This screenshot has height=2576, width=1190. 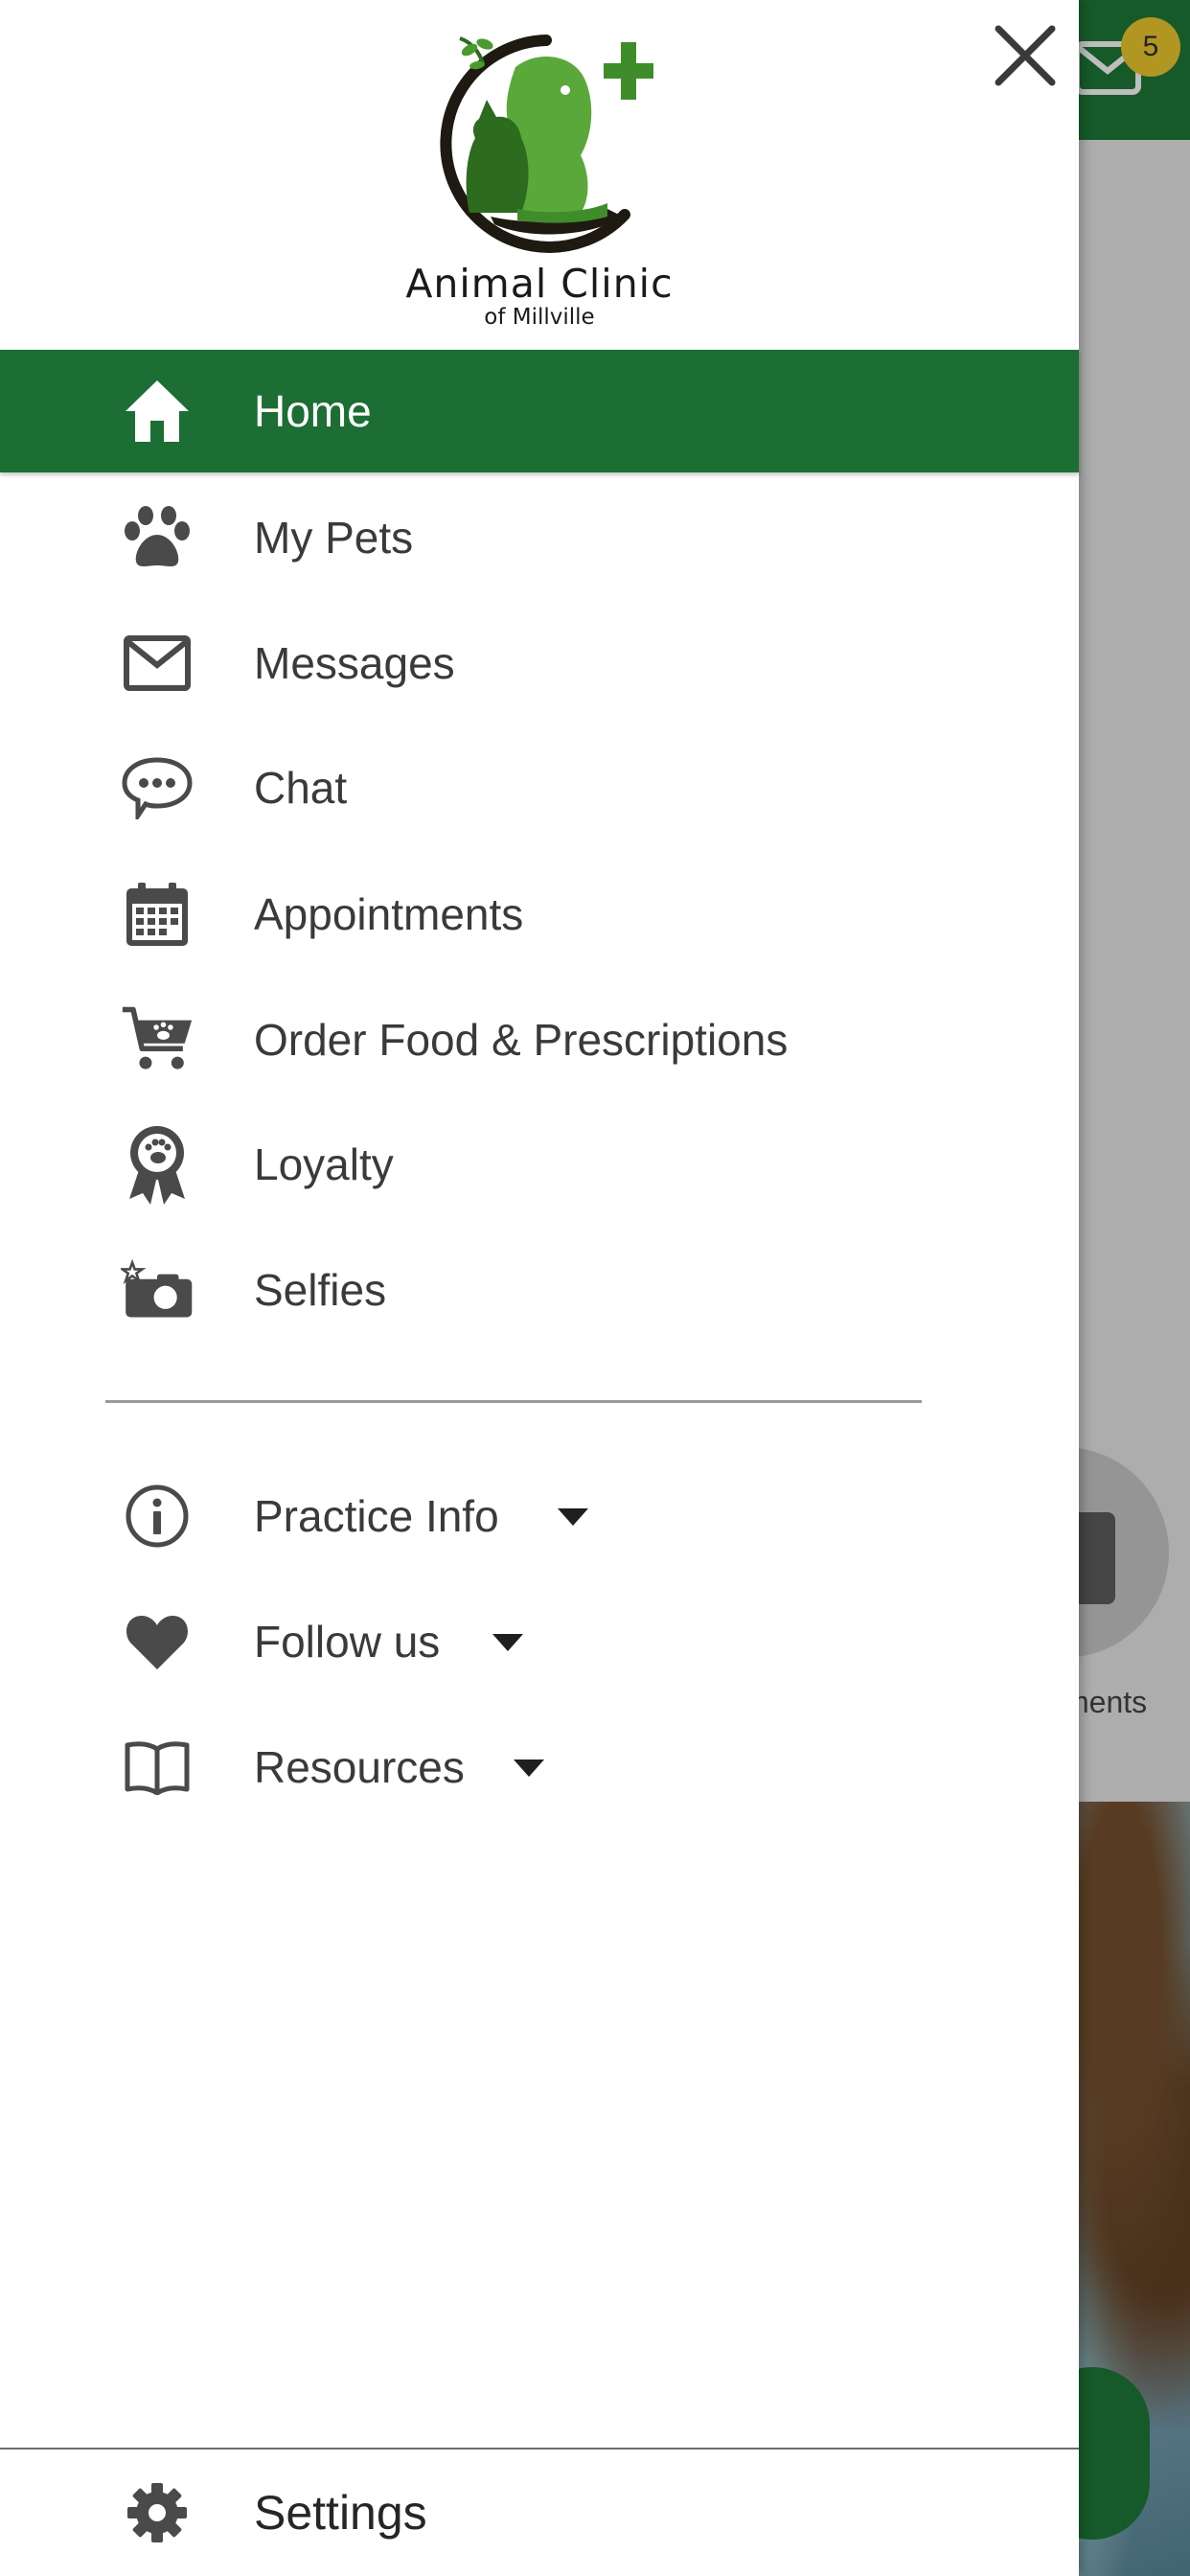 What do you see at coordinates (341, 2513) in the screenshot?
I see `menu-label: Settings` at bounding box center [341, 2513].